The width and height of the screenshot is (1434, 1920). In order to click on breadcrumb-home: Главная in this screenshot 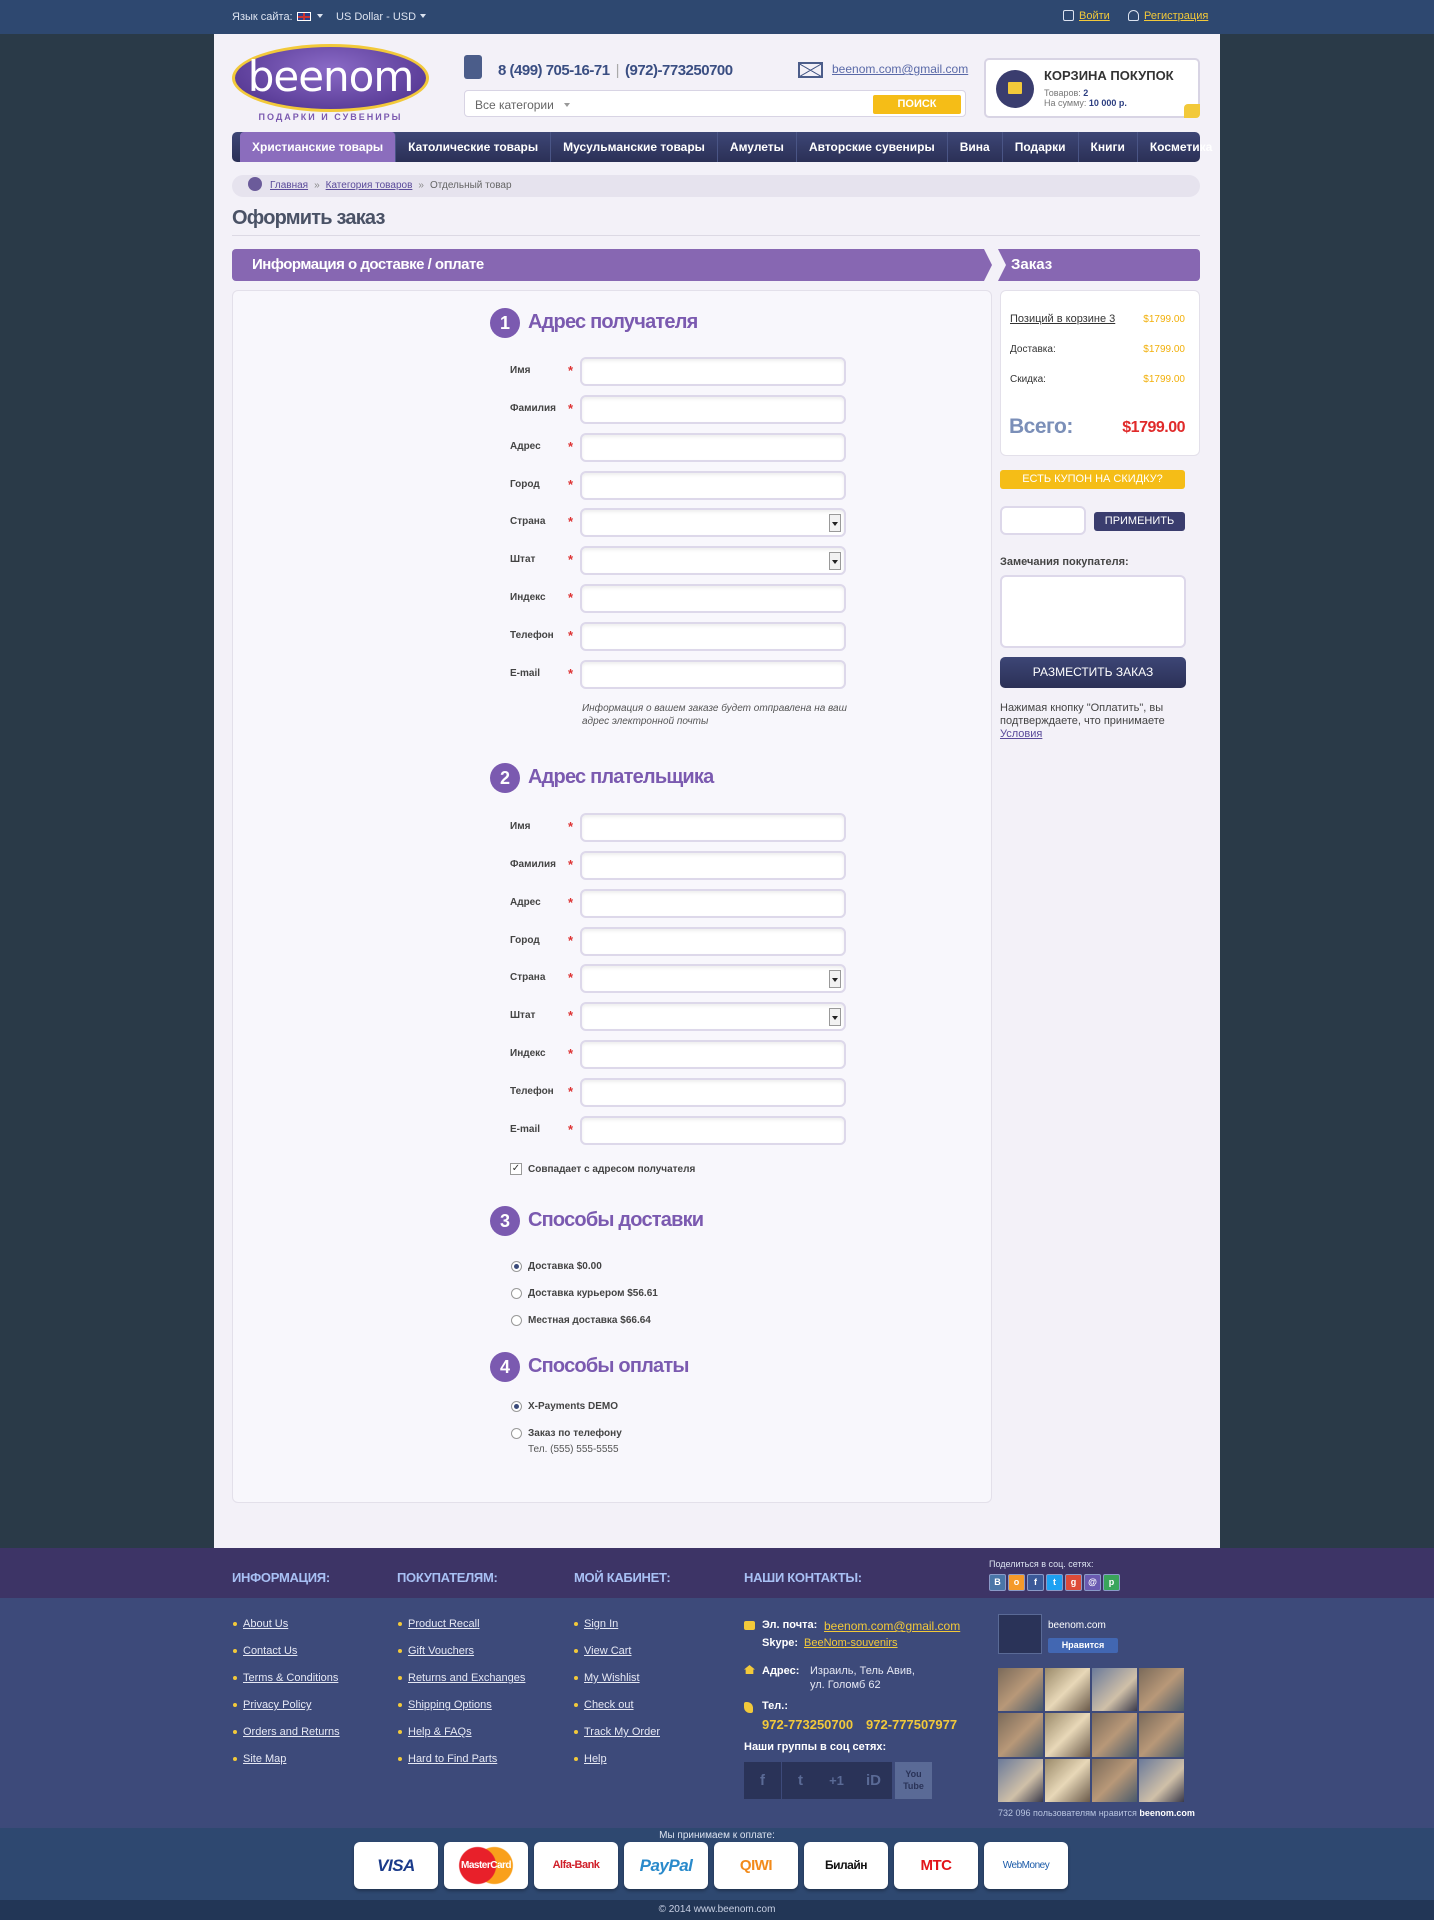, I will do `click(289, 185)`.